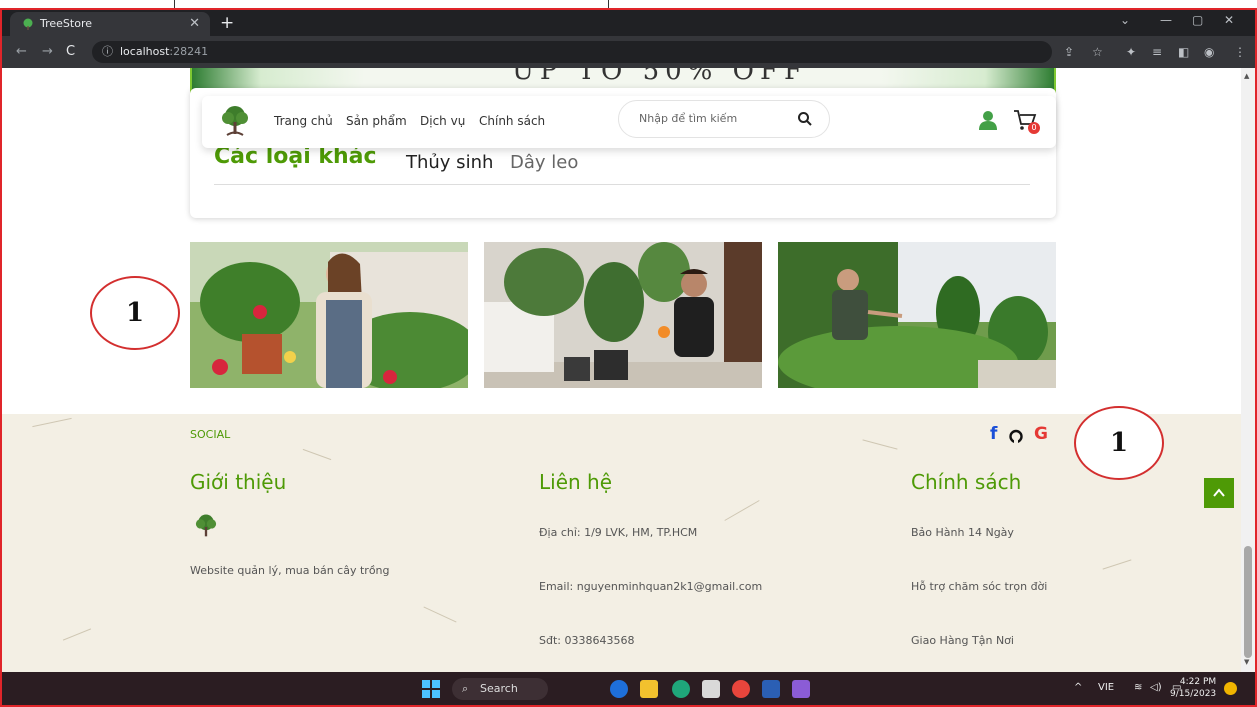  I want to click on nav-policy: Chính sách, so click(512, 121).